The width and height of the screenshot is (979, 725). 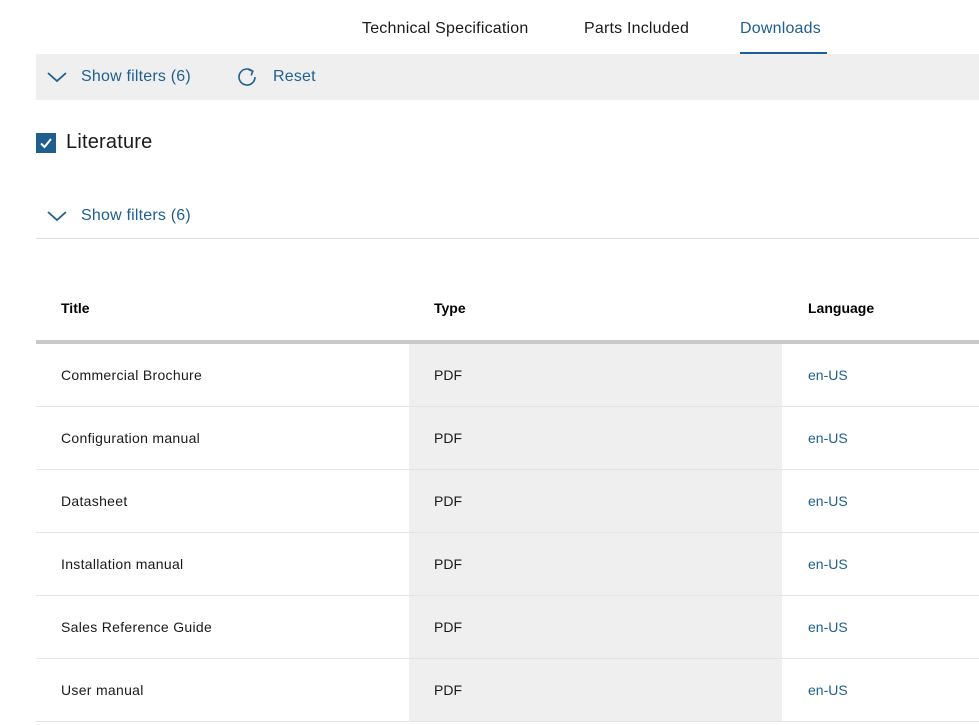 I want to click on literature-label: Literature, so click(x=109, y=142).